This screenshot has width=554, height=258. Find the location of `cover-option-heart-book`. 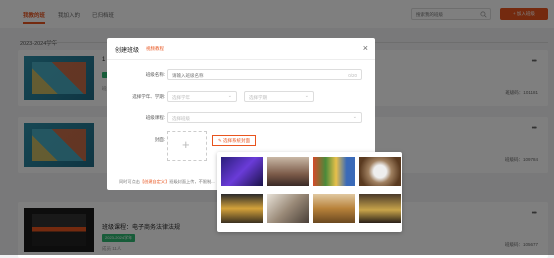

cover-option-heart-book is located at coordinates (380, 171).